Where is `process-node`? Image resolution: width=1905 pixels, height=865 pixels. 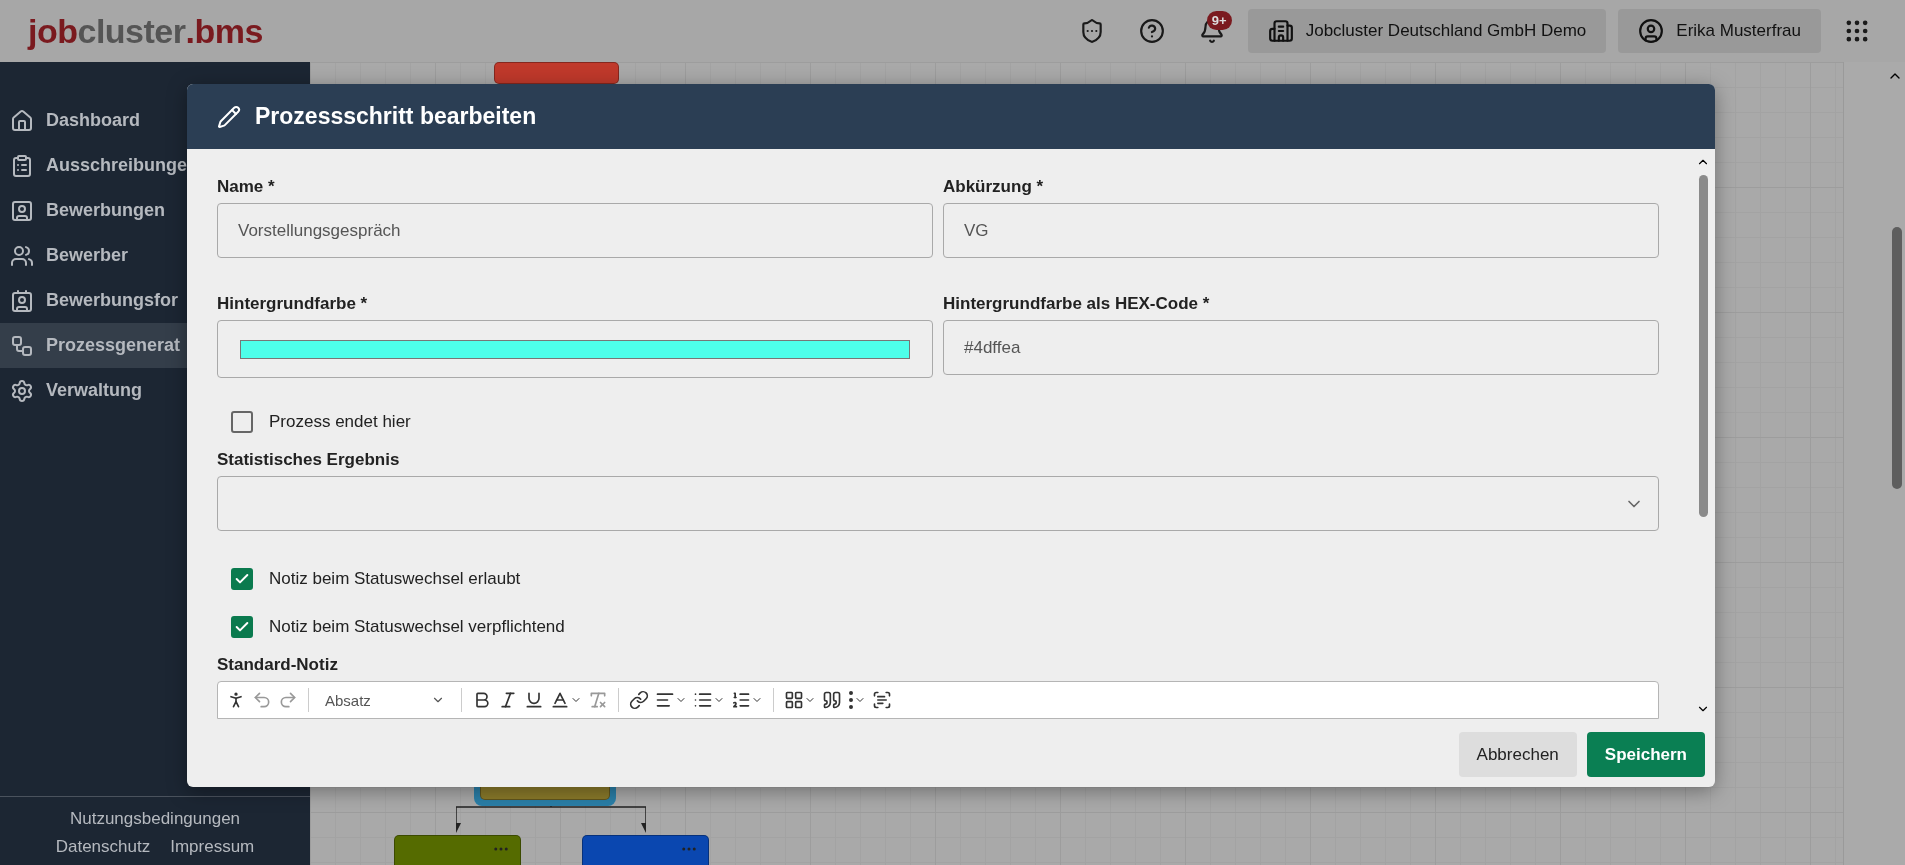
process-node is located at coordinates (556, 73).